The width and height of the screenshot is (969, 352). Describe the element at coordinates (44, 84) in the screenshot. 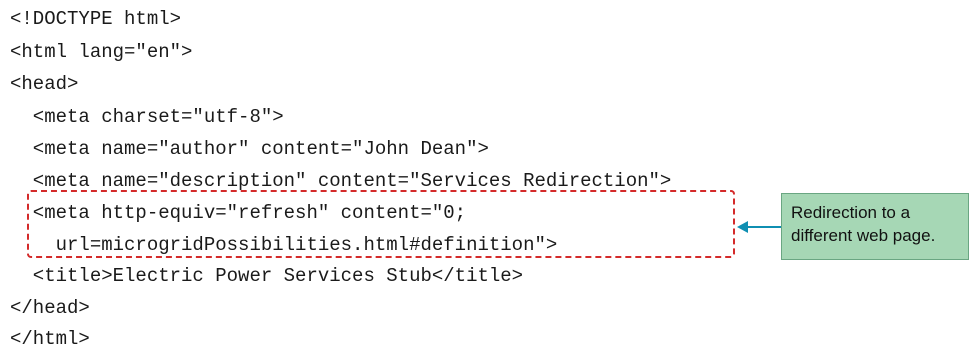

I see `code-line-3: <head>` at that location.